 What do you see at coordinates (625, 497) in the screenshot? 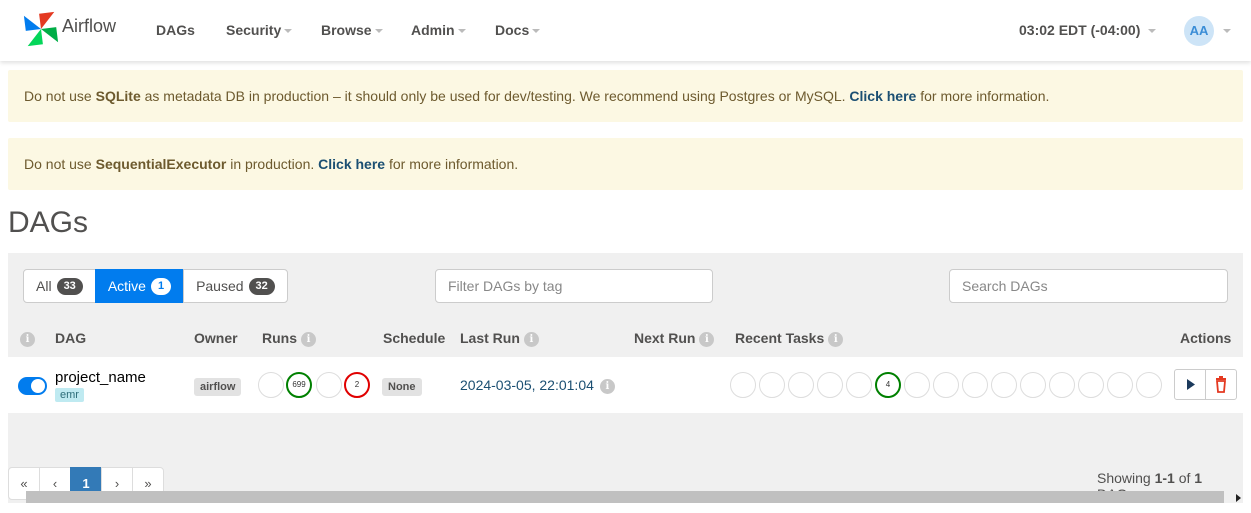
I see `scrollbar-thumb` at bounding box center [625, 497].